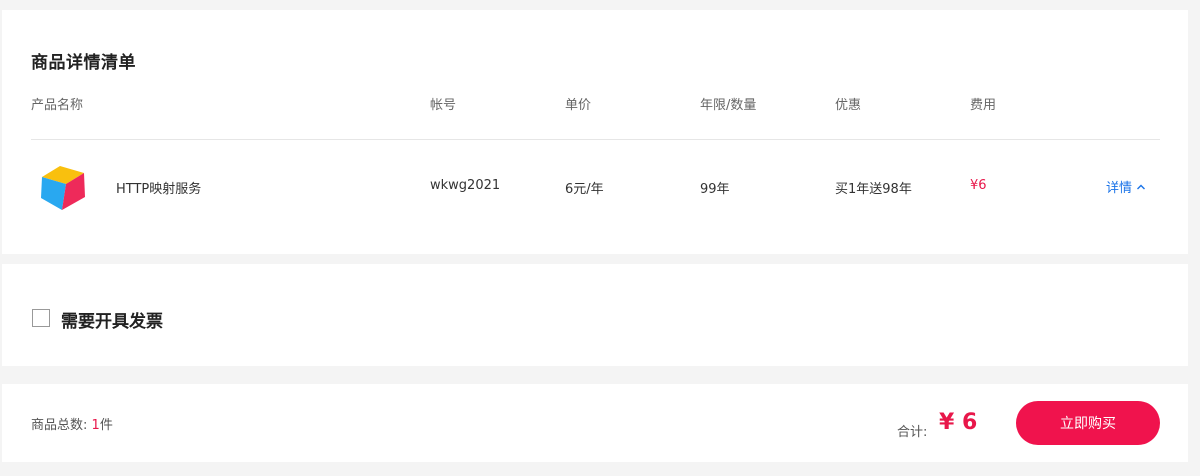 The width and height of the screenshot is (1200, 476). I want to click on invoice-label: 需要开具发票, so click(112, 322).